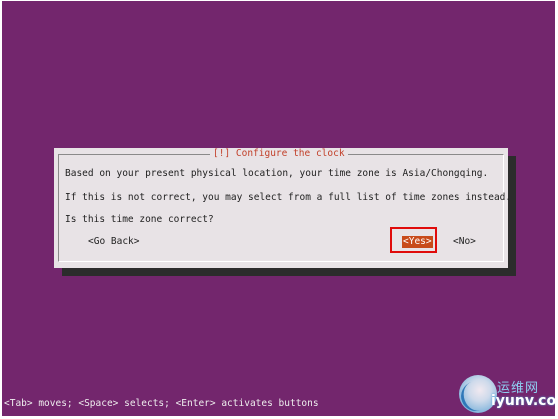 The image size is (558, 419). What do you see at coordinates (113, 242) in the screenshot?
I see `go-back-button: <Go Back>` at bounding box center [113, 242].